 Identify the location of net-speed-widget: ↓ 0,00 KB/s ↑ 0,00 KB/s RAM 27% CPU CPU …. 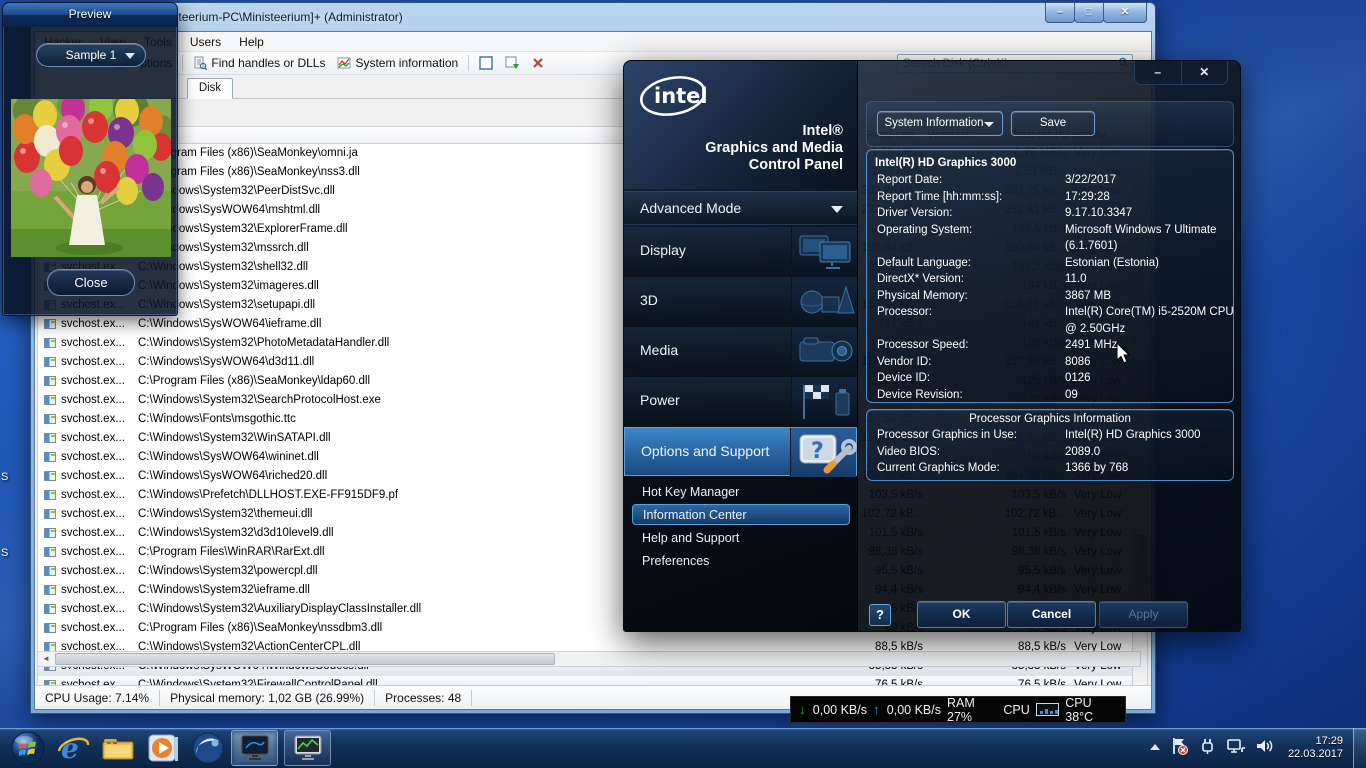
(958, 709).